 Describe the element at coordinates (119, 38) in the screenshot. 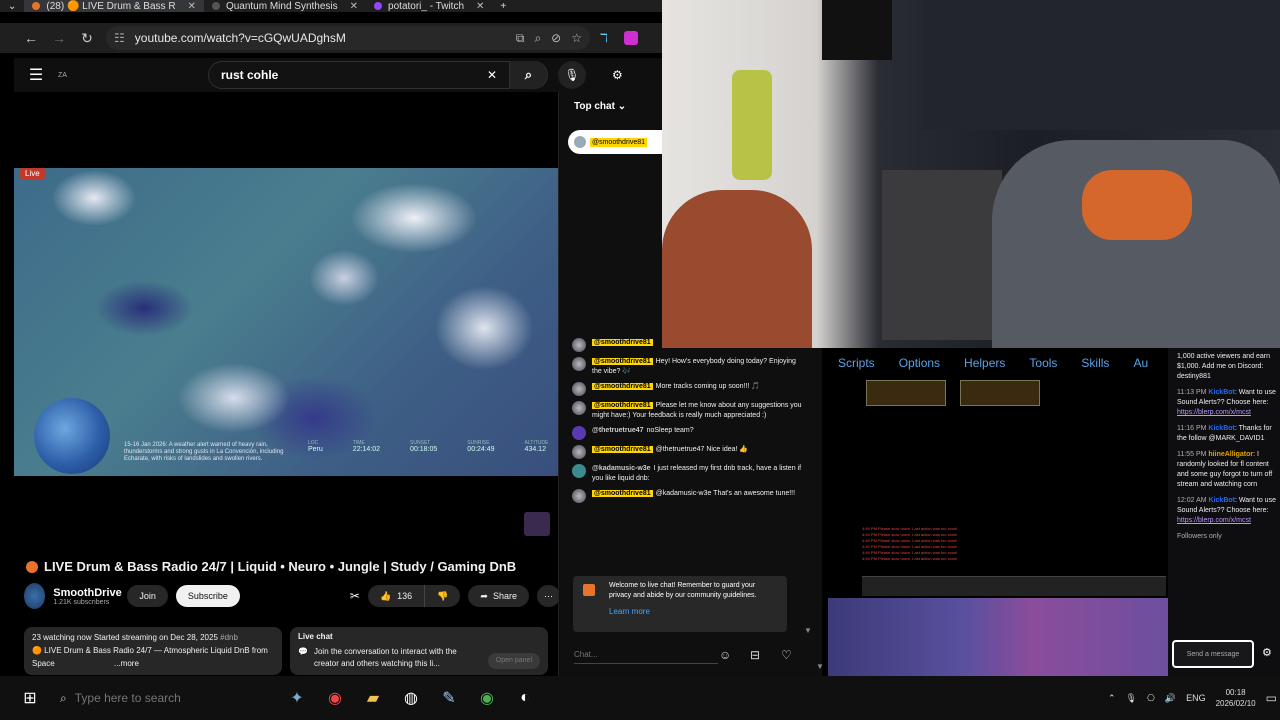

I see `site-info-icon: ☷` at that location.